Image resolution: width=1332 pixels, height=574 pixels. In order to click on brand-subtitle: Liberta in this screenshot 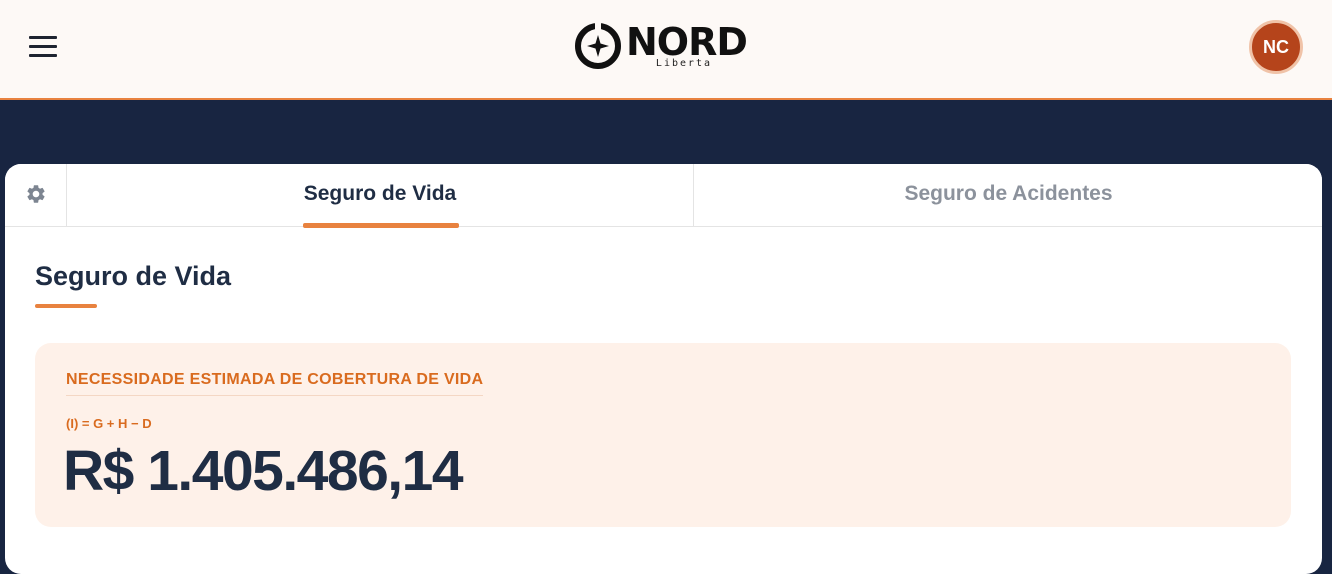, I will do `click(684, 63)`.